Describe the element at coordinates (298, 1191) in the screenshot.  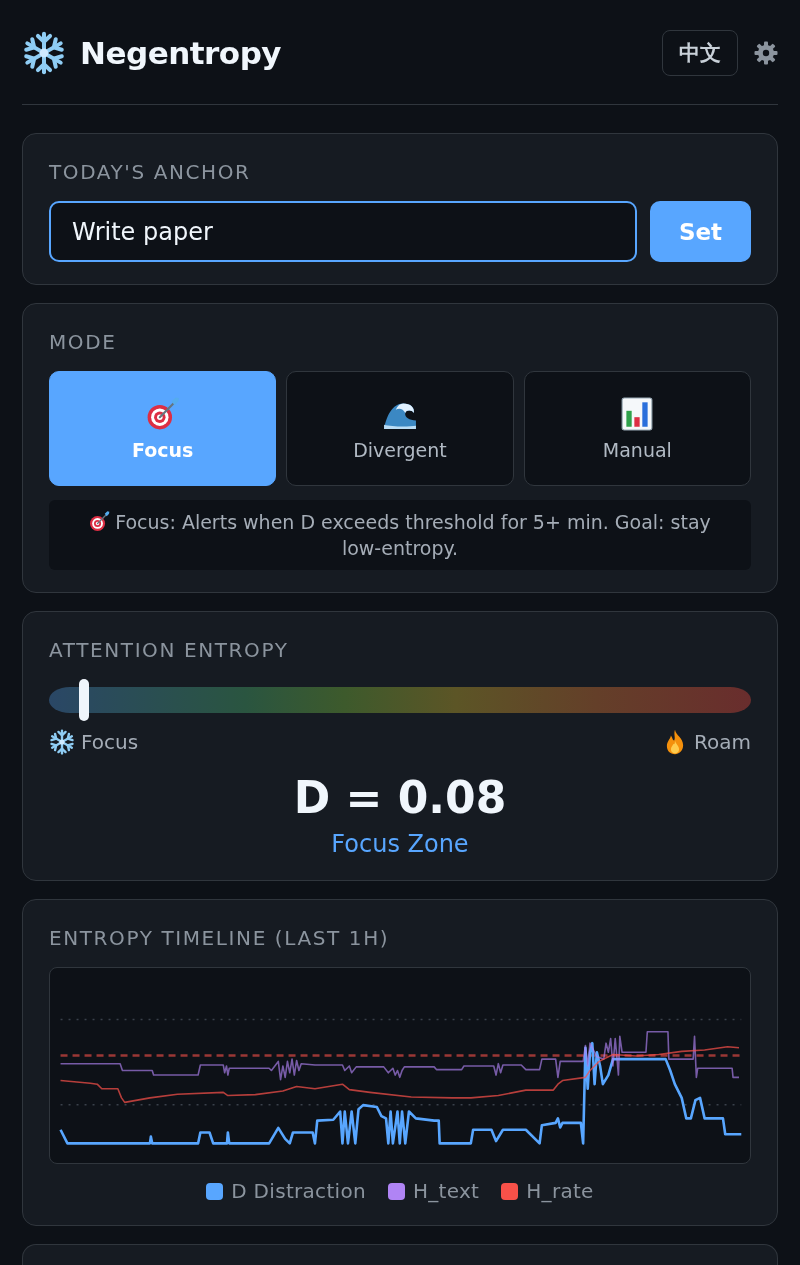
I see `legend-label: D Distraction` at that location.